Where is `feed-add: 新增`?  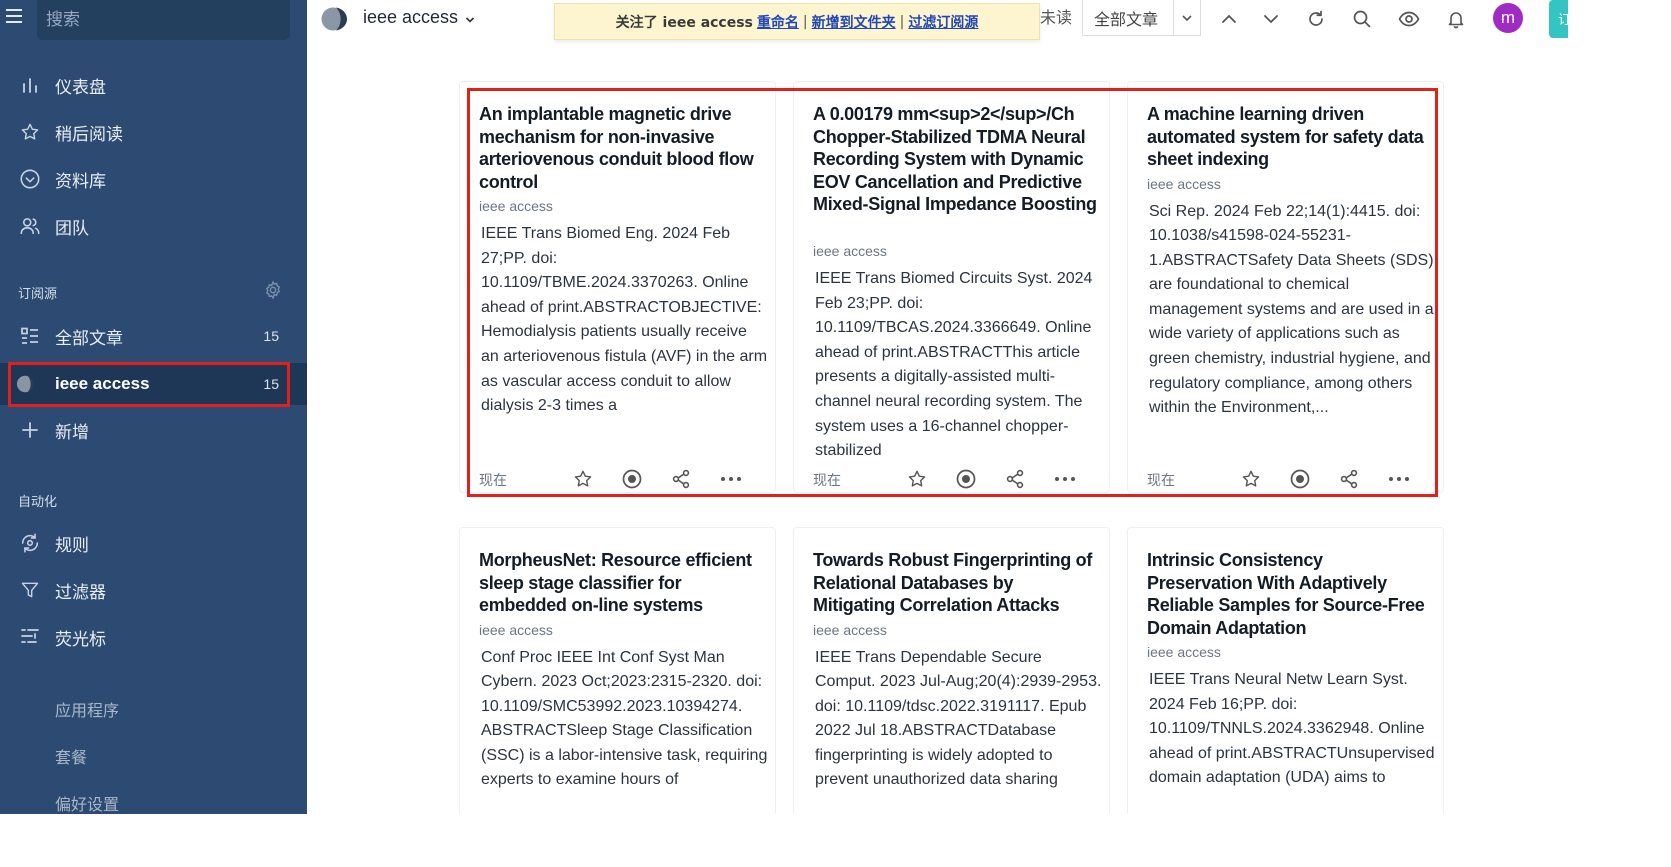
feed-add: 新增 is located at coordinates (153, 430).